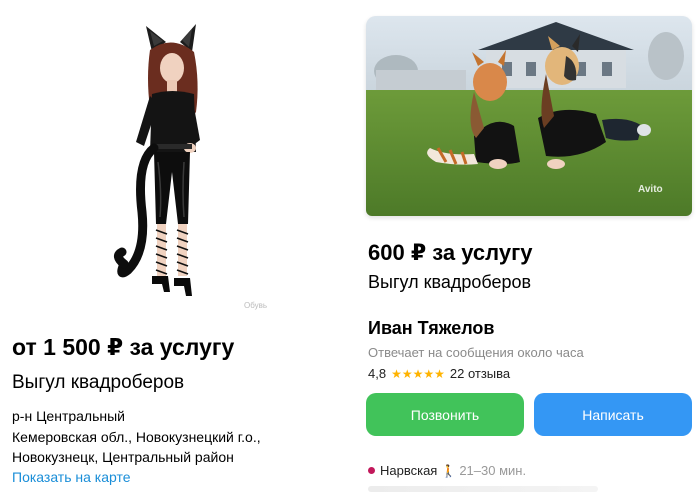 This screenshot has height=496, width=700. Describe the element at coordinates (123, 347) in the screenshot. I see `listing-price: от 1 500 ₽ за услугу` at that location.